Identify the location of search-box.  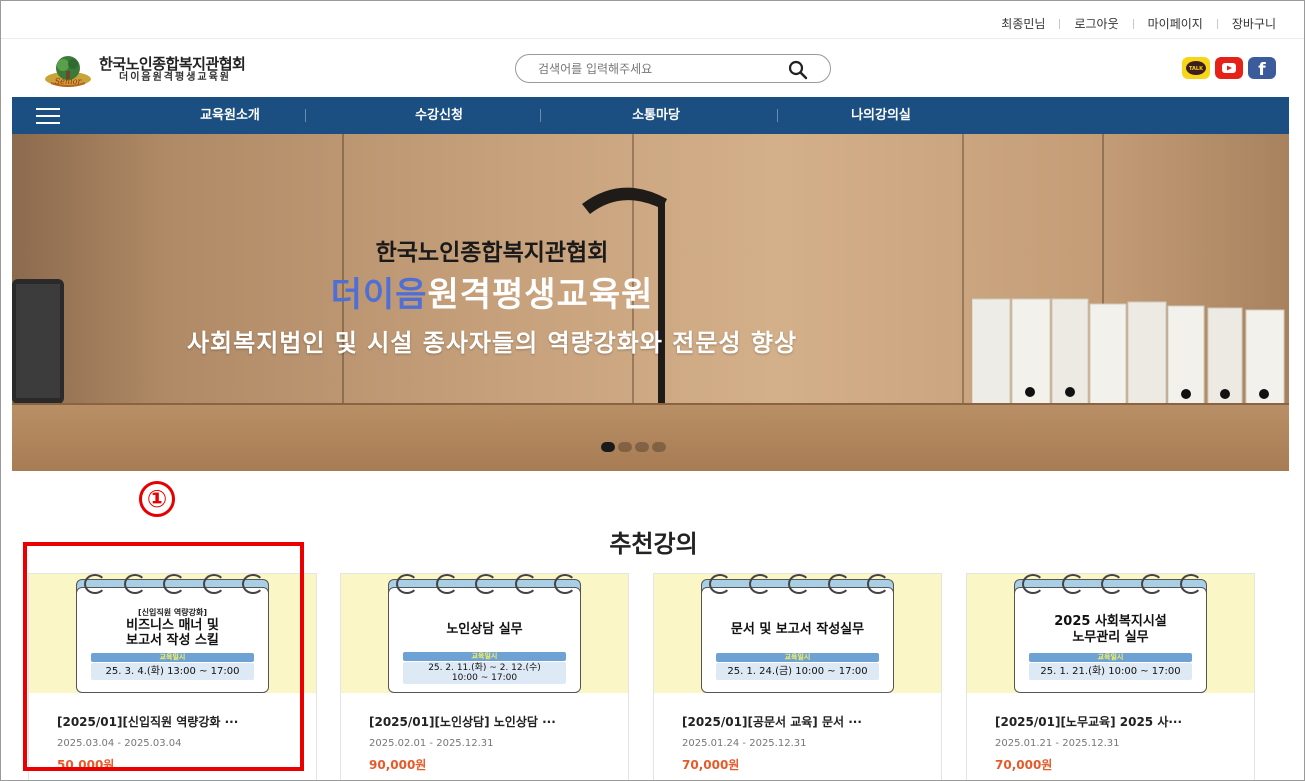
(673, 68).